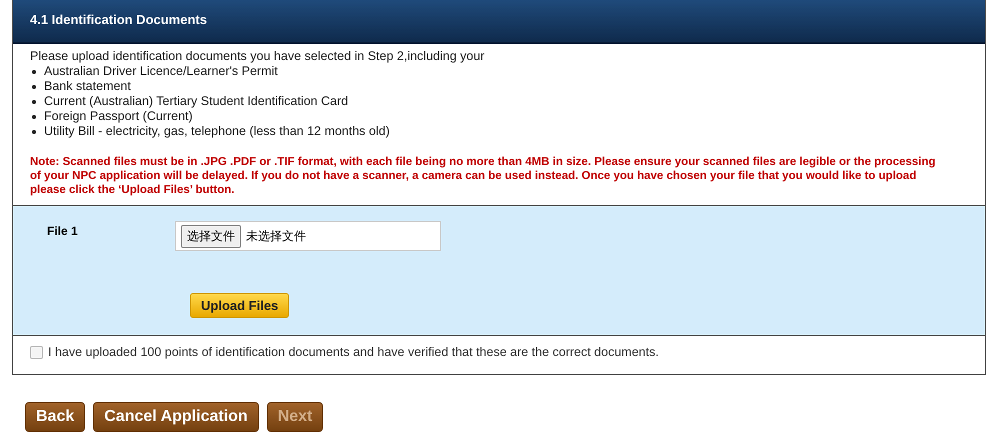 This screenshot has width=998, height=446. I want to click on upload-files-button: Upload Files, so click(240, 305).